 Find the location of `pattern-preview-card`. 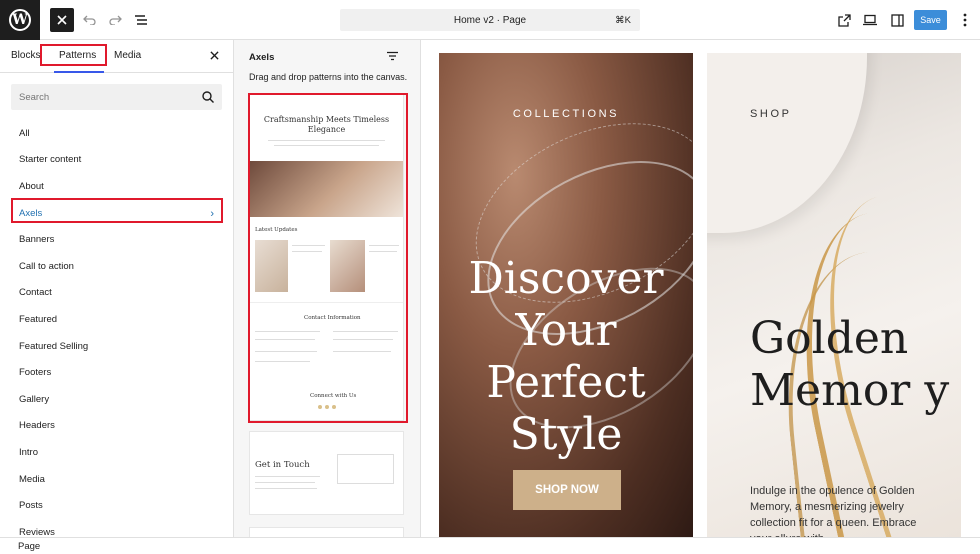

pattern-preview-card is located at coordinates (326, 532).